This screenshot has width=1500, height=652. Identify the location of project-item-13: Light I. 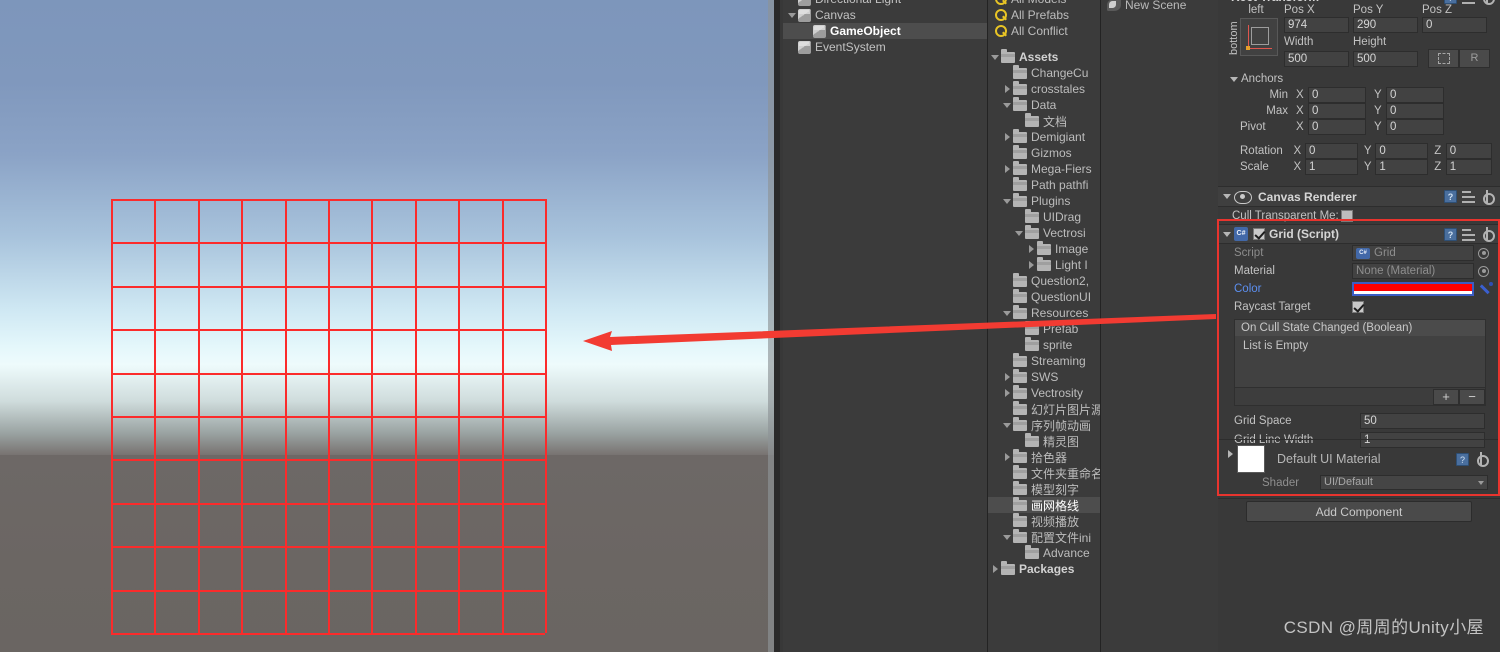
(1044, 264).